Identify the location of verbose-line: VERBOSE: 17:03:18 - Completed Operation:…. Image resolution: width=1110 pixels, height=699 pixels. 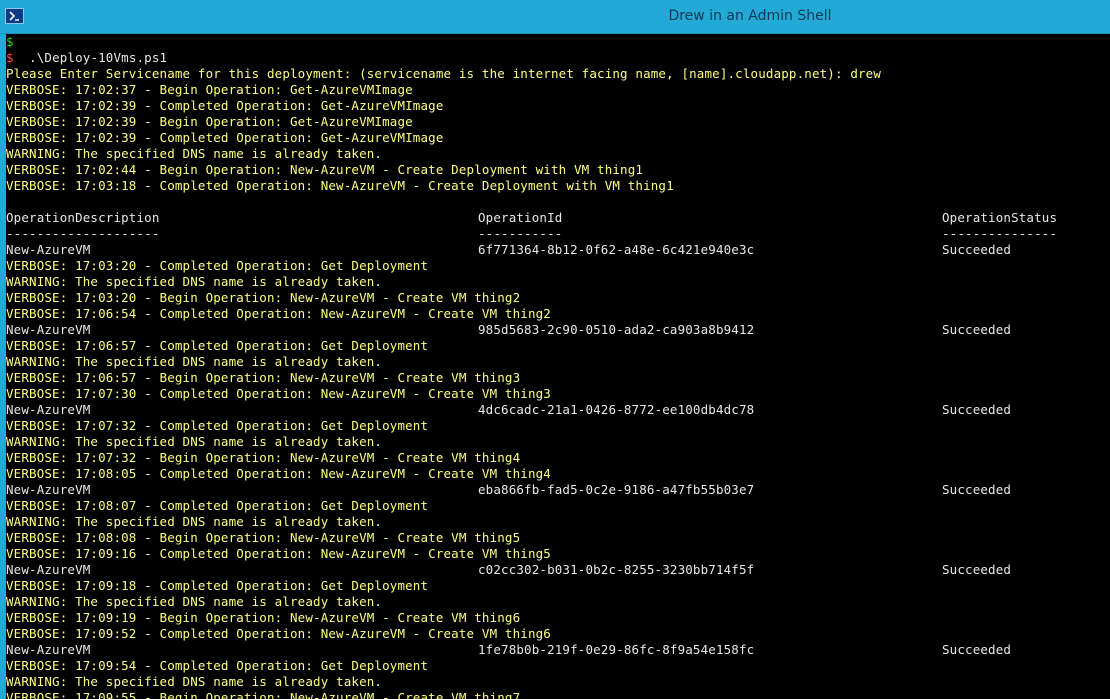
(340, 185).